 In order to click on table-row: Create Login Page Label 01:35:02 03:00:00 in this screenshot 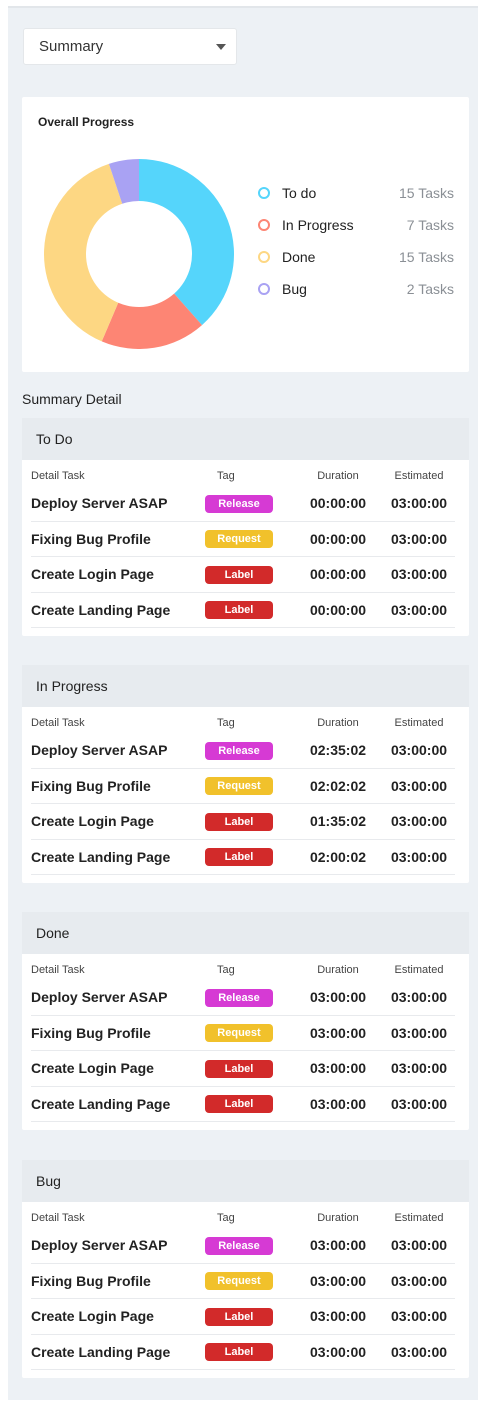, I will do `click(243, 822)`.